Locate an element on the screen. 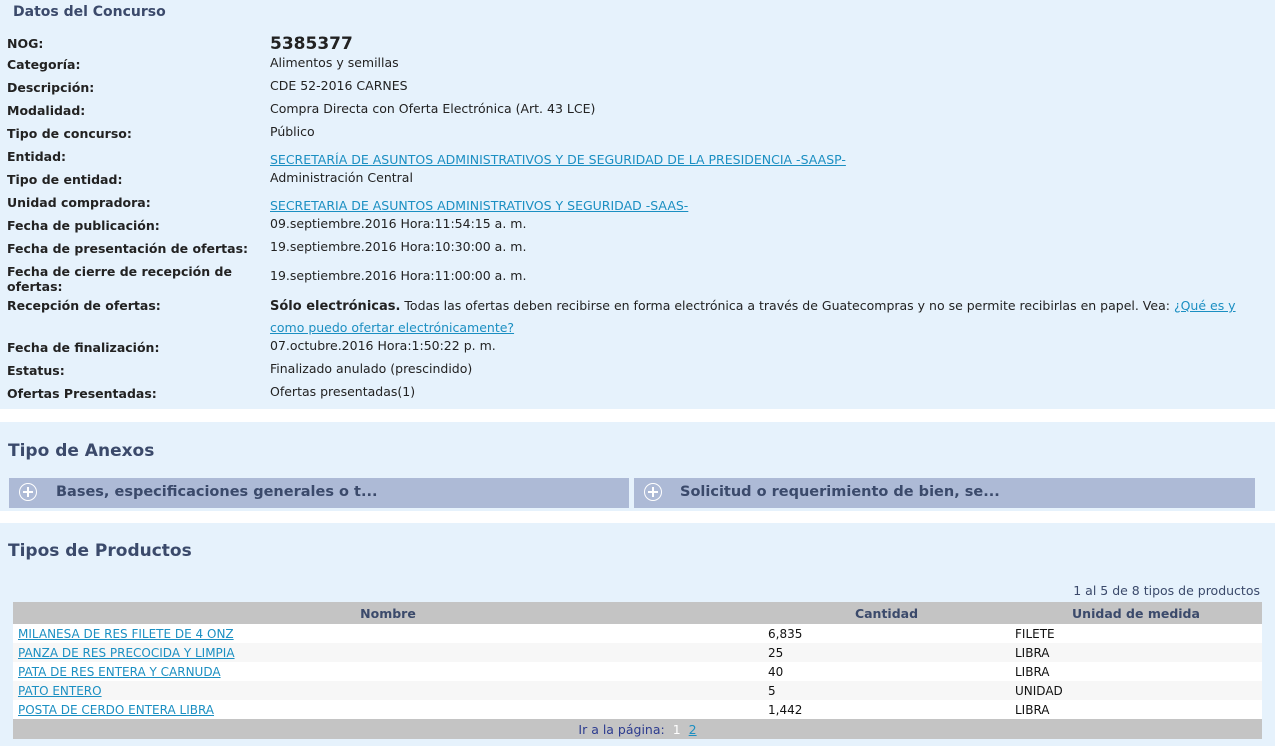 The width and height of the screenshot is (1275, 746). pager: Ir a la página: 1 2 is located at coordinates (637, 729).